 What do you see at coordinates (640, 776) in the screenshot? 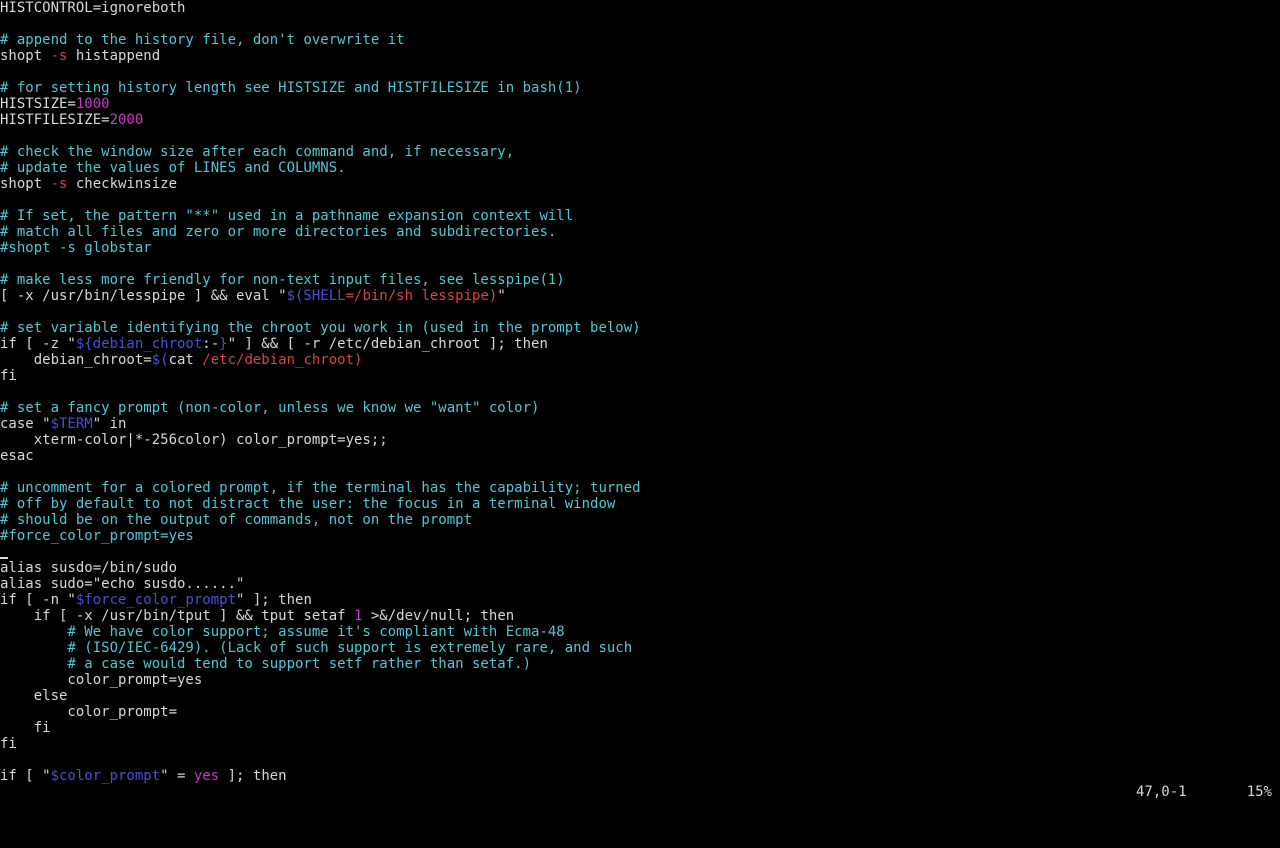
I see `editor-line: if [ "$color_prompt" = yes ]; then` at bounding box center [640, 776].